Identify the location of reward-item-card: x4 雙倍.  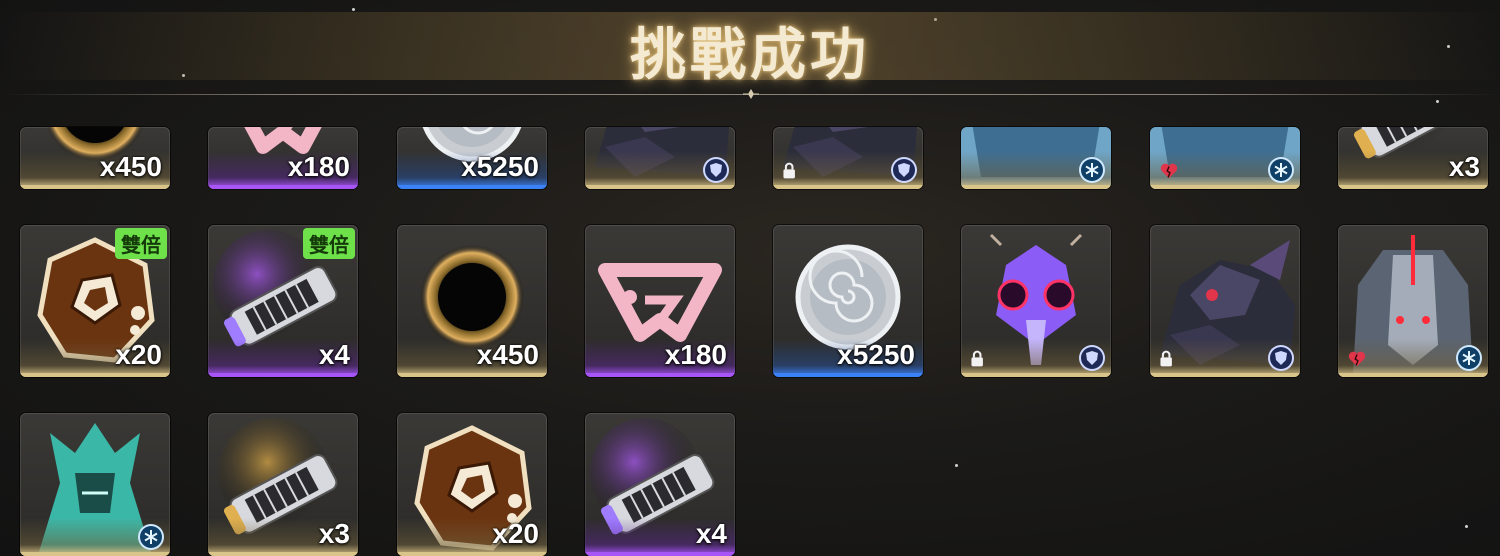
(283, 301).